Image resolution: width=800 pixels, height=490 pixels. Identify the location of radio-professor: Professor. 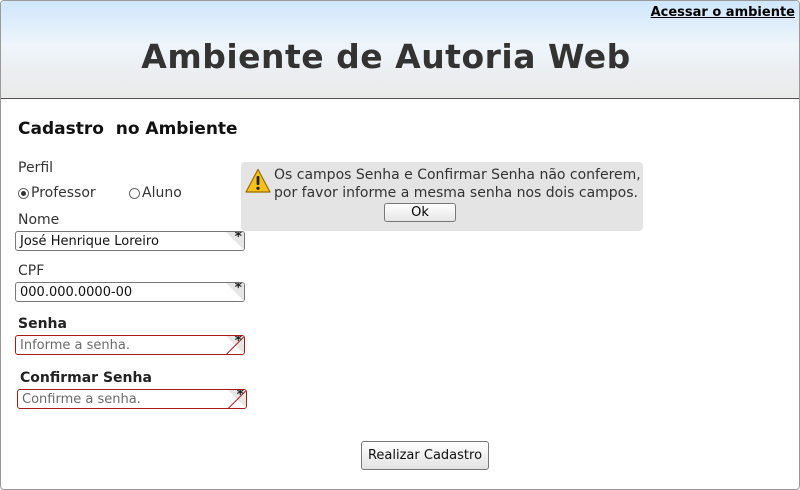
(57, 193).